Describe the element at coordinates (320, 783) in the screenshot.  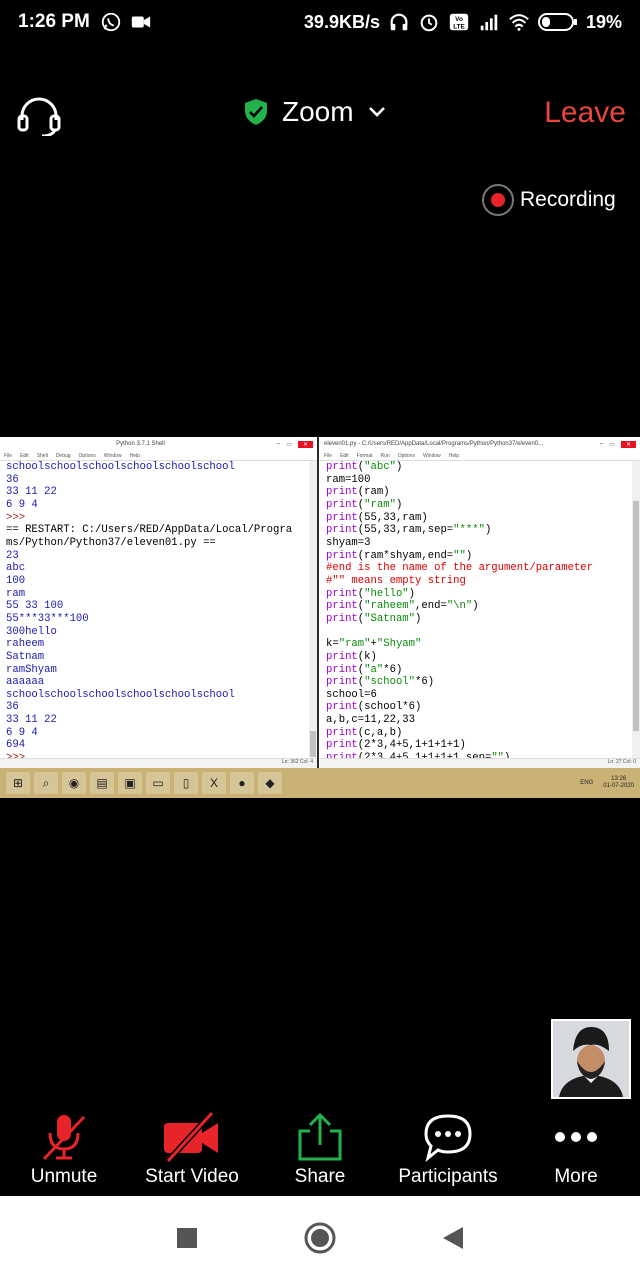
I see `windows-taskbar: ⊞ ⌕ ◉ ▤ ▣ ▭ ▯ X ● ◆ ENG 13:26 01-07-2020` at that location.